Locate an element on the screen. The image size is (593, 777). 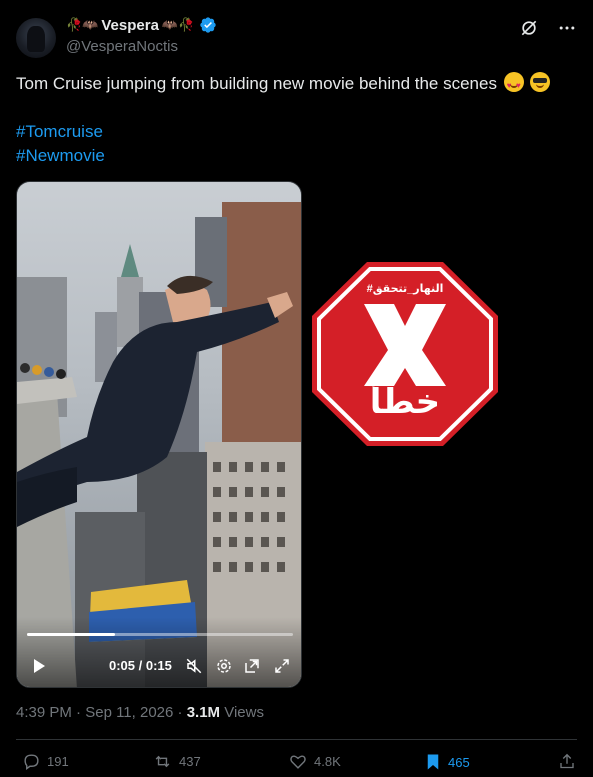
repost-icon is located at coordinates (162, 761).